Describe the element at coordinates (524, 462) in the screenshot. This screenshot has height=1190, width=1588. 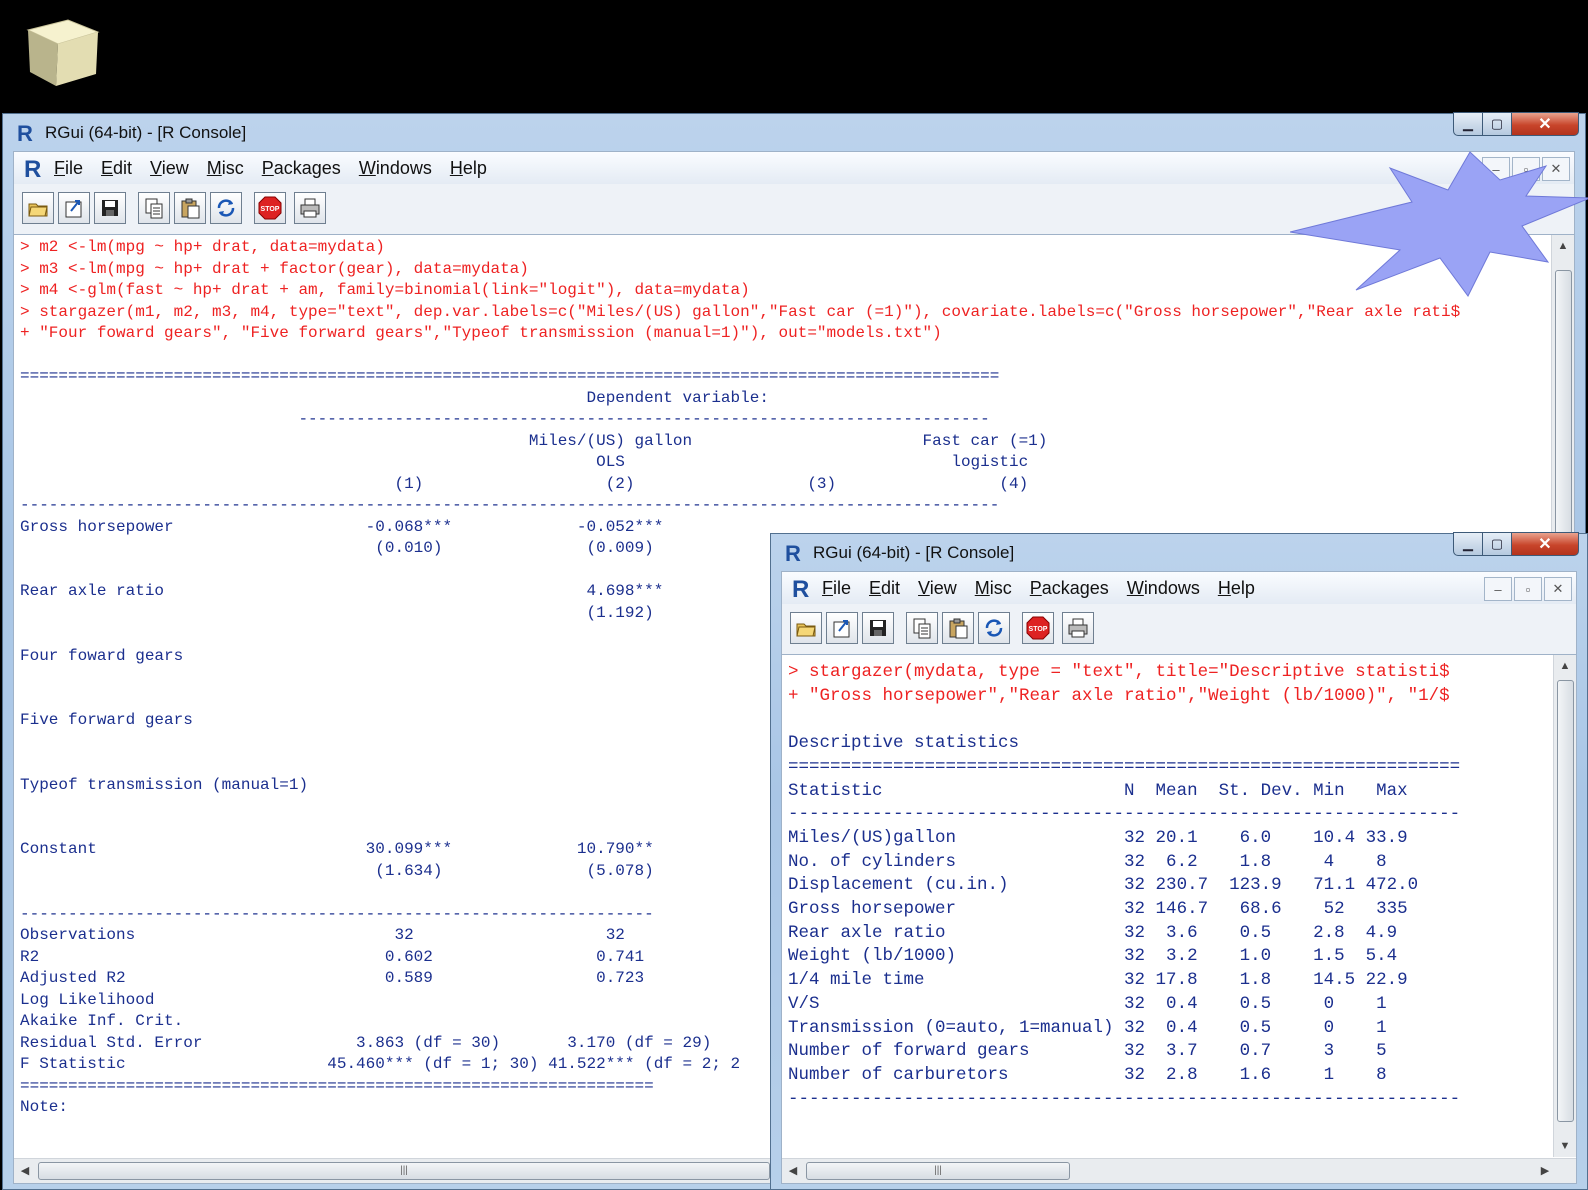
I see `console-output-line: OLS logistic` at that location.